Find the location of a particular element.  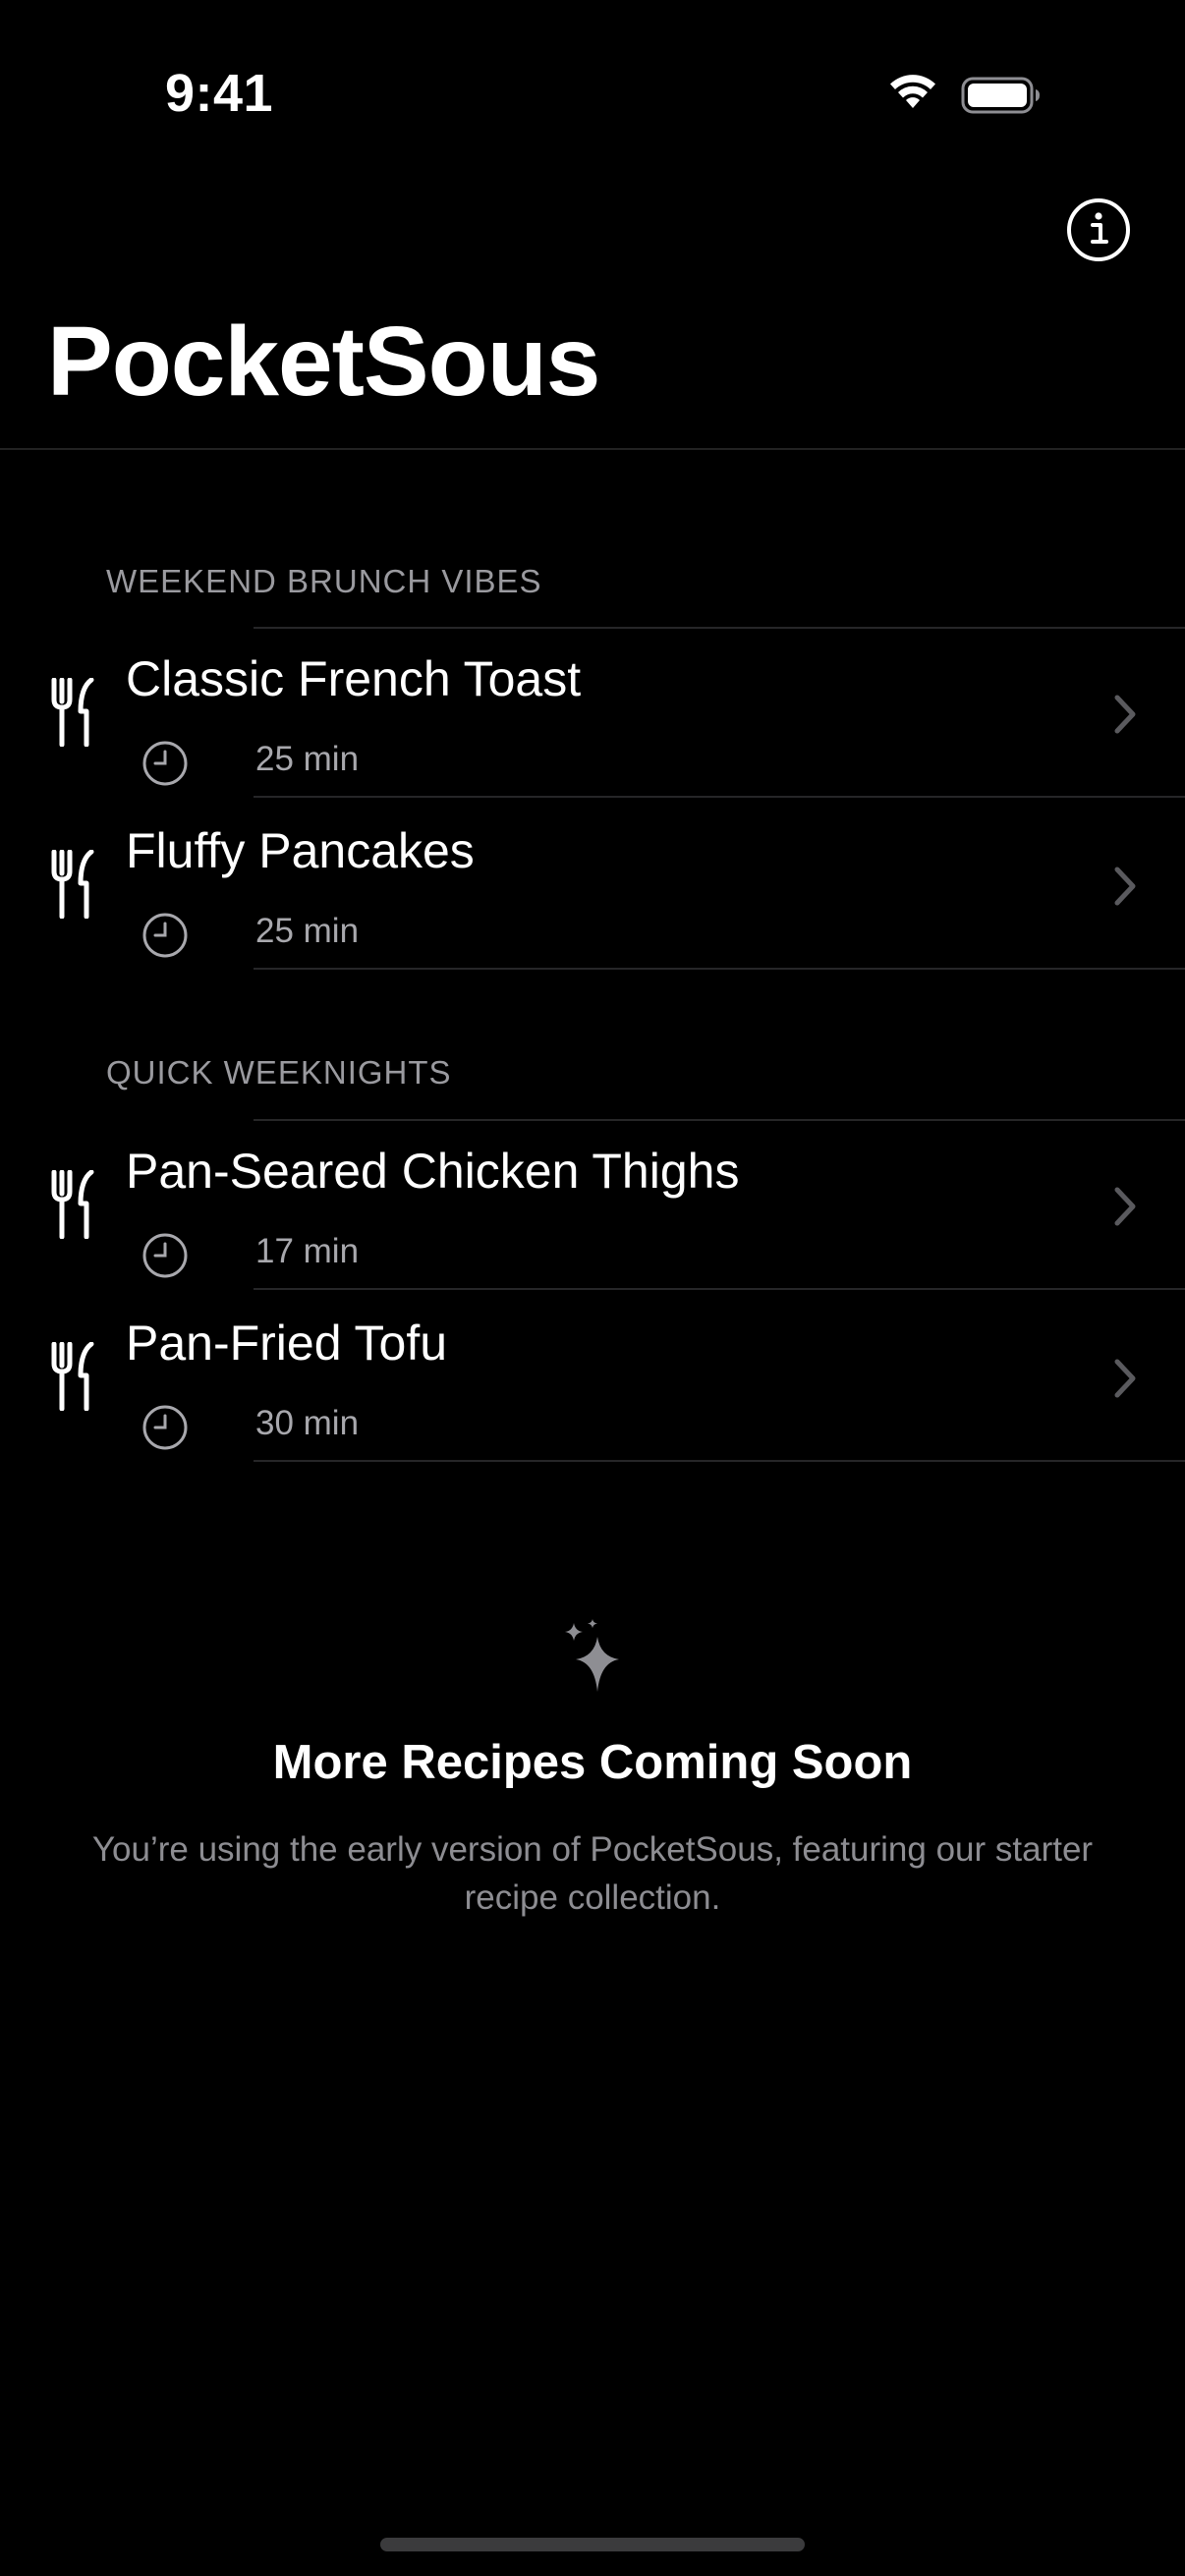

recipe-time: 30 min is located at coordinates (308, 1423).